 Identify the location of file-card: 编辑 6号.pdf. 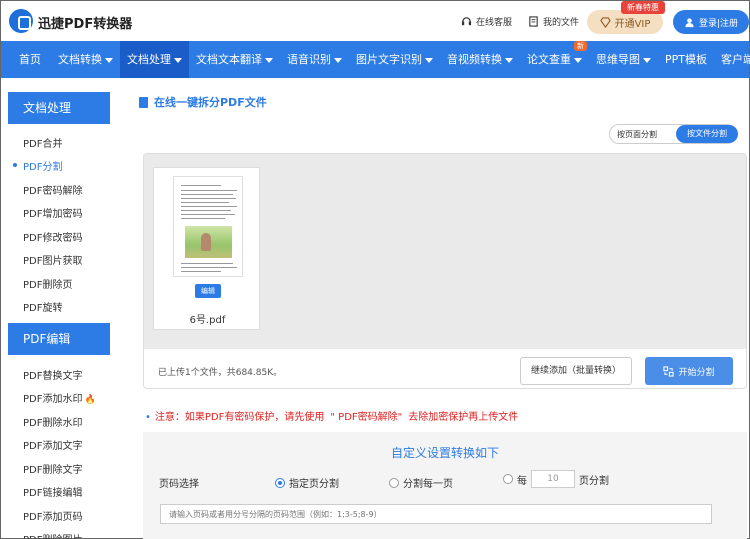
(206, 248).